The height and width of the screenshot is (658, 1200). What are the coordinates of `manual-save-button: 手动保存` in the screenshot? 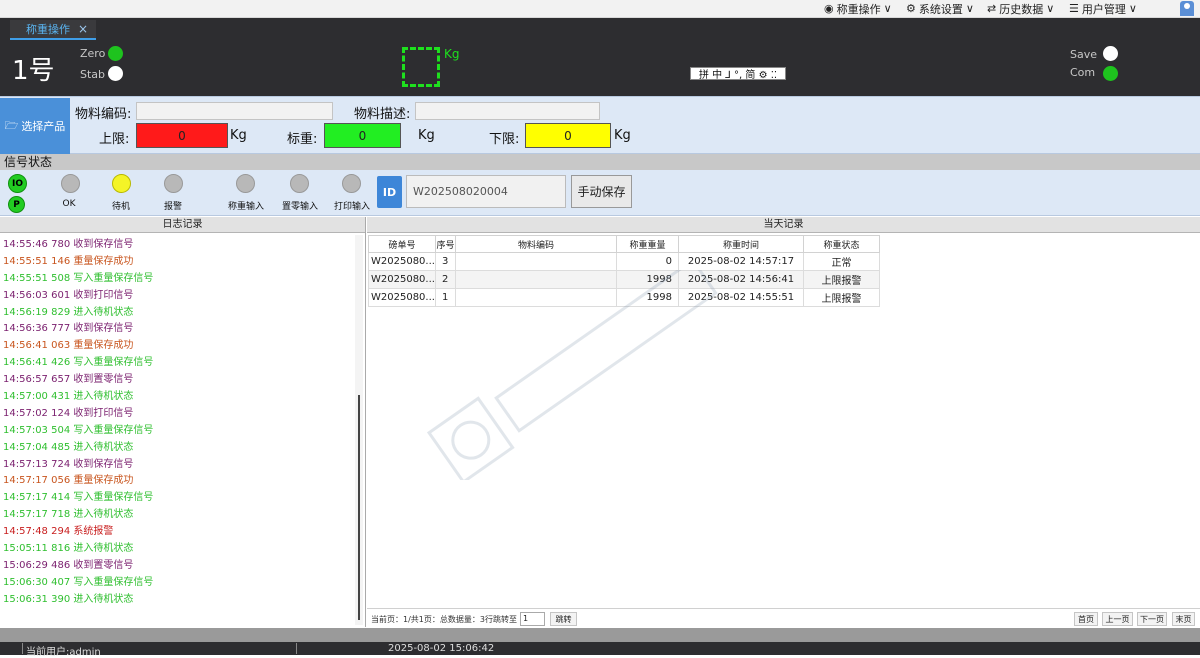 It's located at (601, 191).